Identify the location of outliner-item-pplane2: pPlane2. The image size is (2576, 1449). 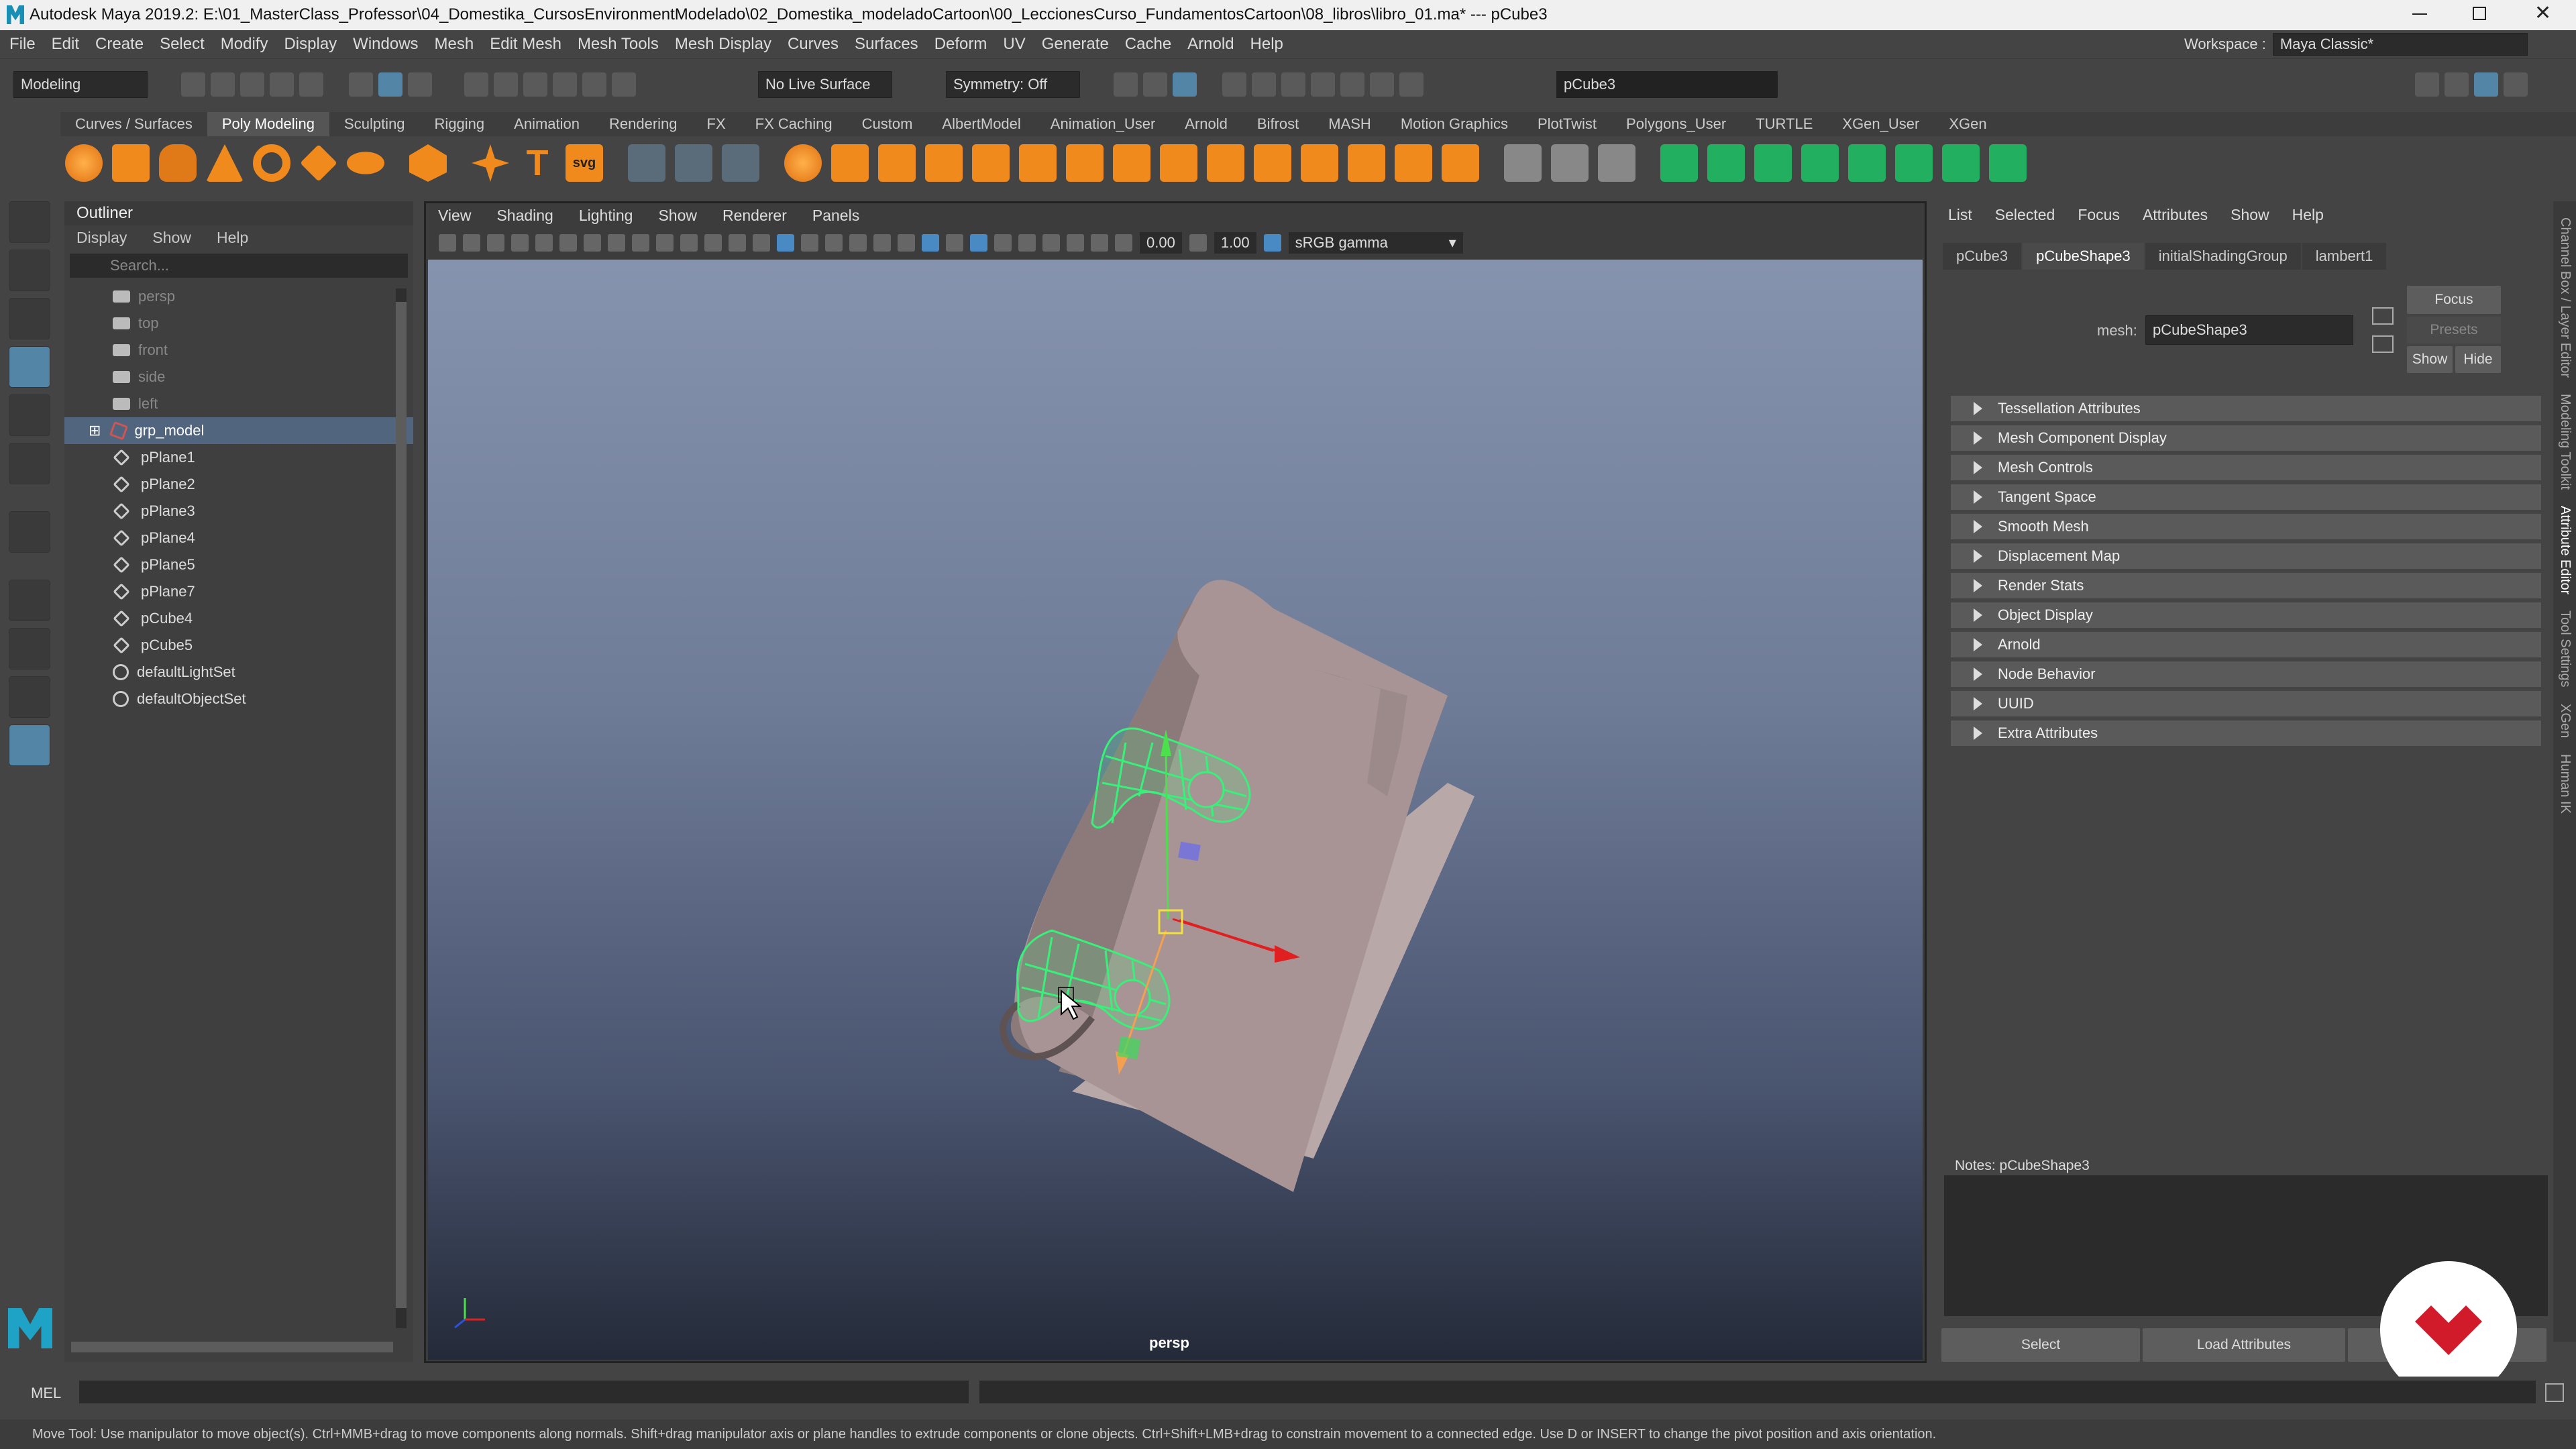
(238, 484).